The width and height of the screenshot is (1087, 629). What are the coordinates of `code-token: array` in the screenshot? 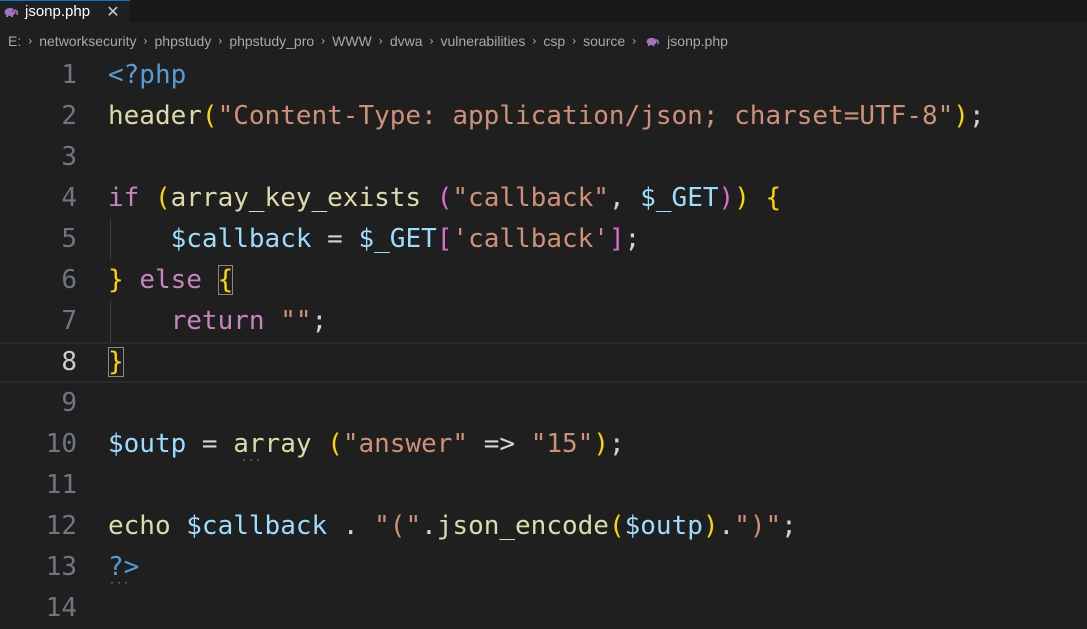 It's located at (272, 444).